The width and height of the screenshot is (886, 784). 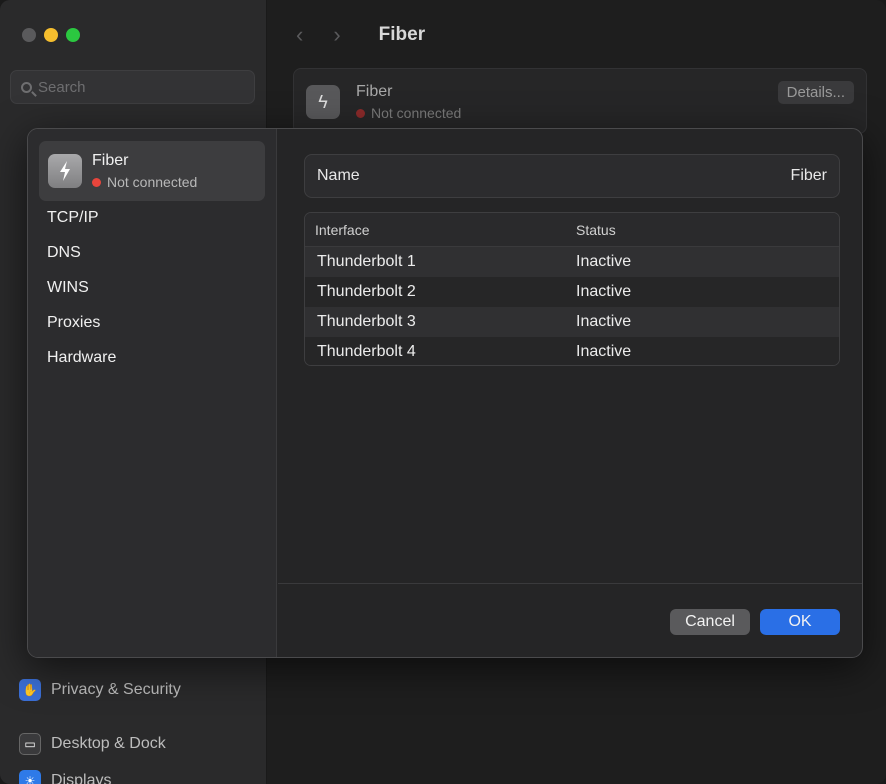 What do you see at coordinates (73, 35) in the screenshot?
I see `zoom-window-button` at bounding box center [73, 35].